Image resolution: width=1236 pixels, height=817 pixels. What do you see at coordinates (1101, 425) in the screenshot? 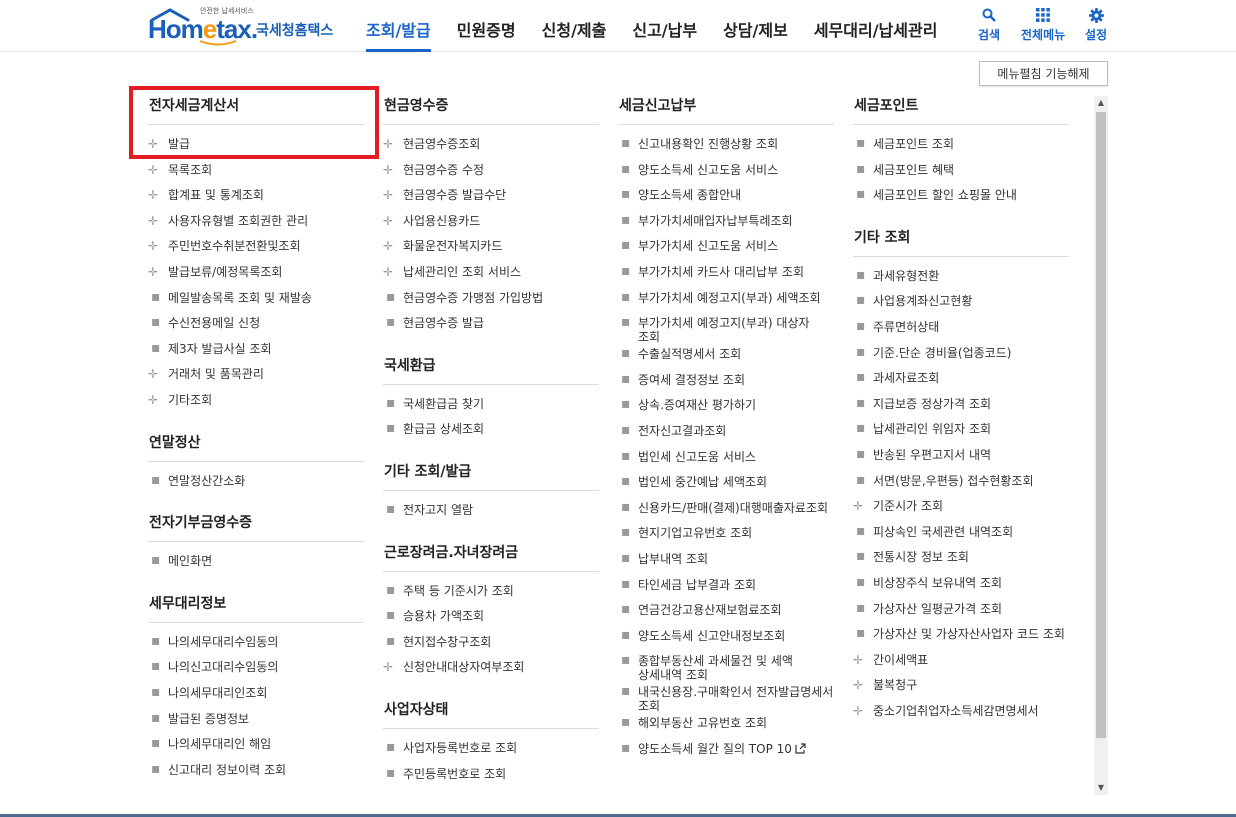
I see `scrollbar-thumb` at bounding box center [1101, 425].